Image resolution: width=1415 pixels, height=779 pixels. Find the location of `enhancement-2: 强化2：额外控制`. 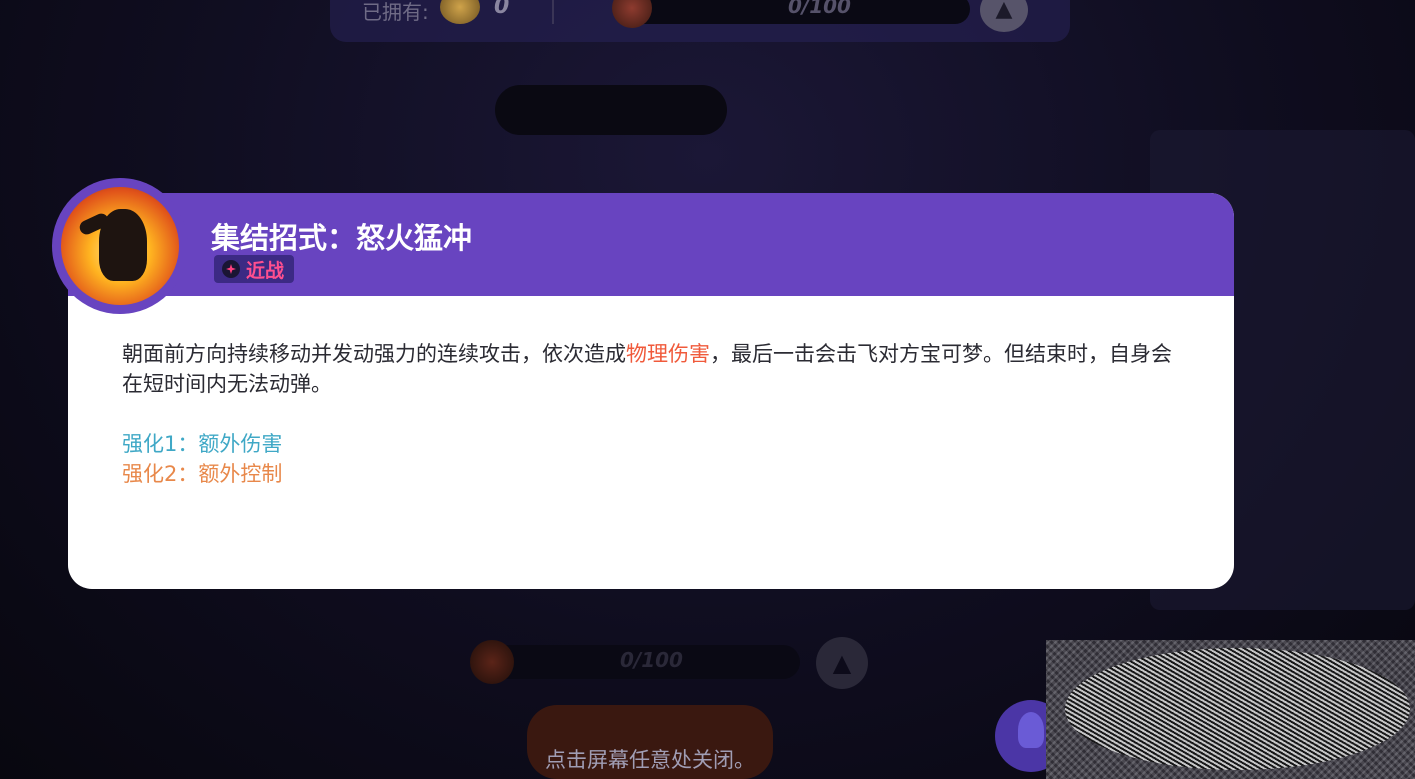

enhancement-2: 强化2：额外控制 is located at coordinates (202, 474).